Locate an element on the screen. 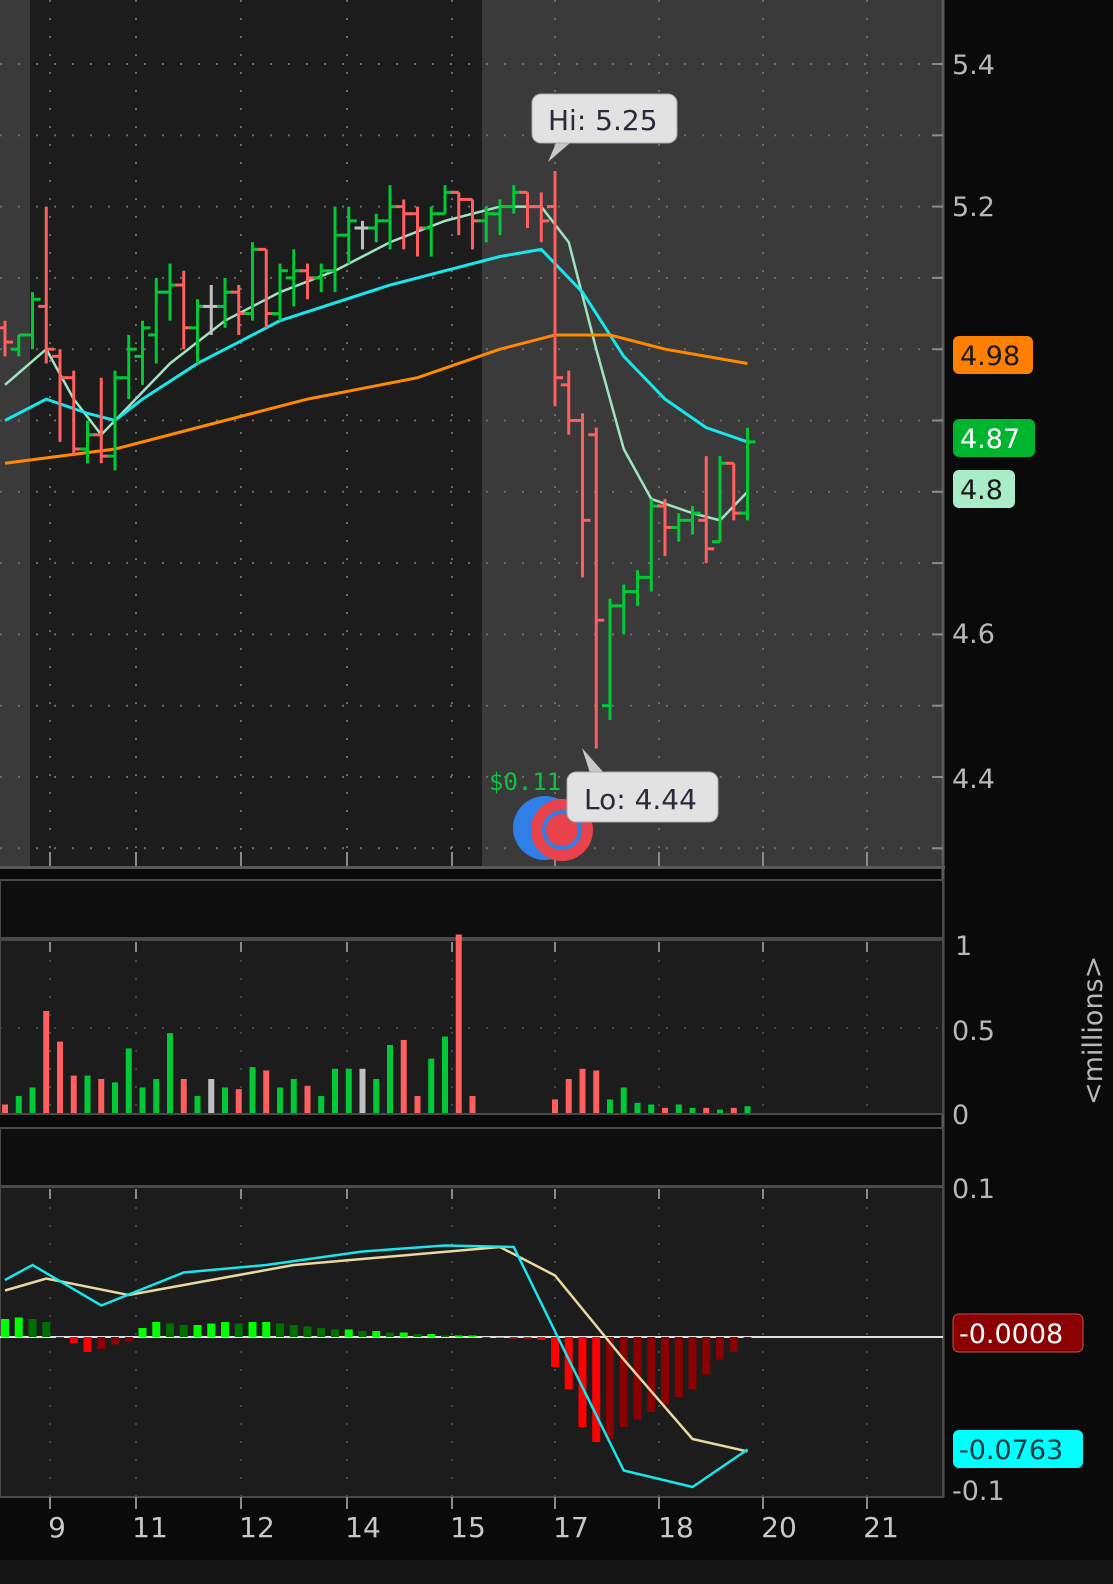 The height and width of the screenshot is (1584, 1113). bubble-value: -0.0763 is located at coordinates (1011, 1450).